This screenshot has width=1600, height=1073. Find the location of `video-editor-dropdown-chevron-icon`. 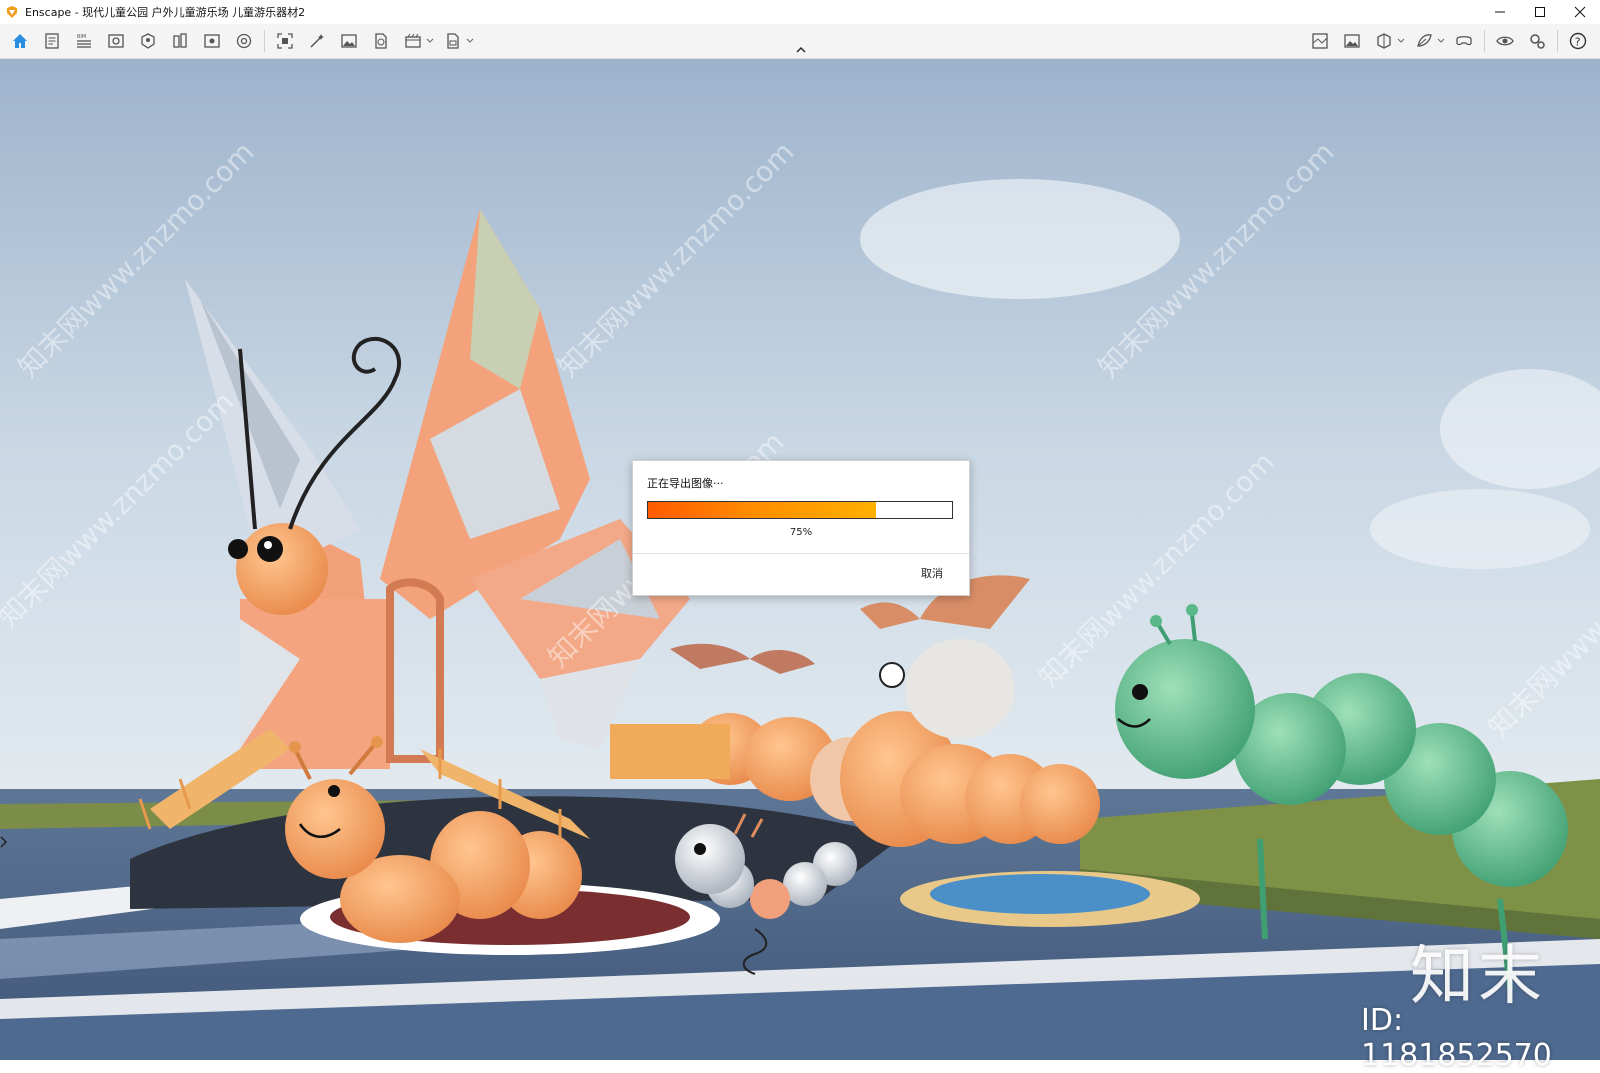

video-editor-dropdown-chevron-icon is located at coordinates (430, 41).